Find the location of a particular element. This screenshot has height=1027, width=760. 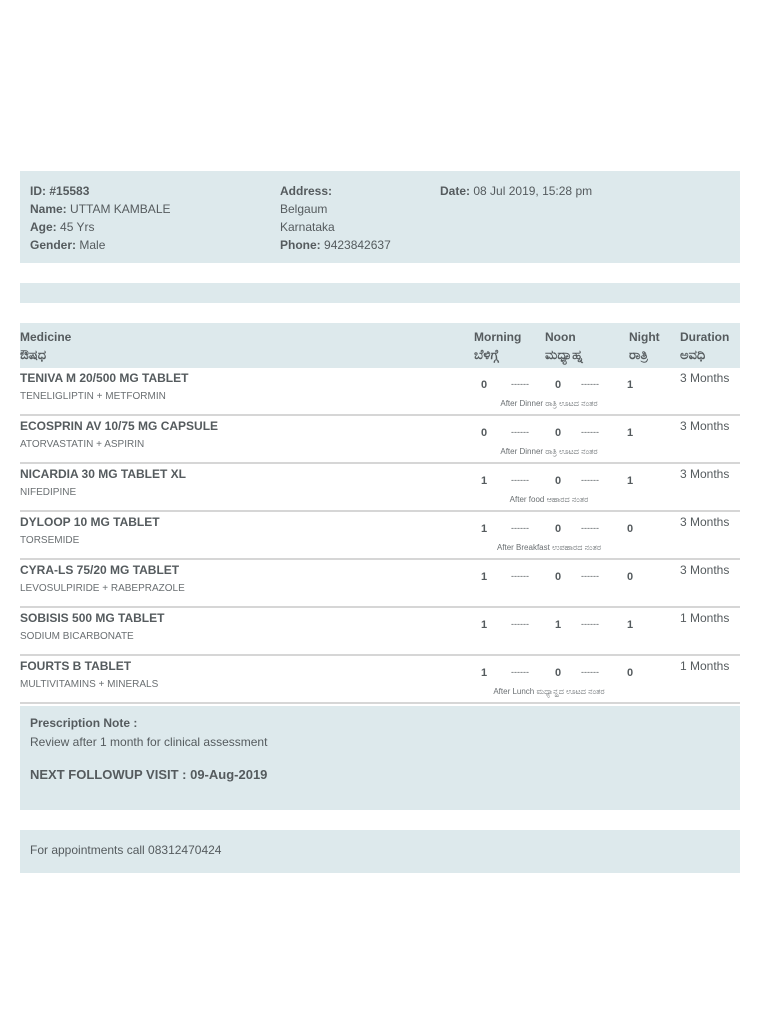

dosage-instruction: After Breakfast ಉಪಹಾರದ ನಂತರ is located at coordinates (549, 547).